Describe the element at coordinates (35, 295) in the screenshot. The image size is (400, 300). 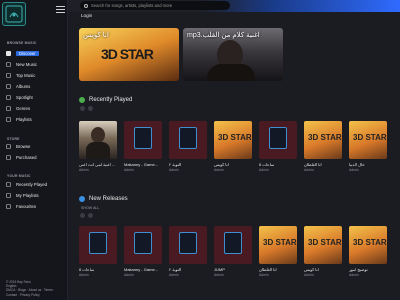
I see `footer-links-2: Contact · Privacy Policy` at that location.